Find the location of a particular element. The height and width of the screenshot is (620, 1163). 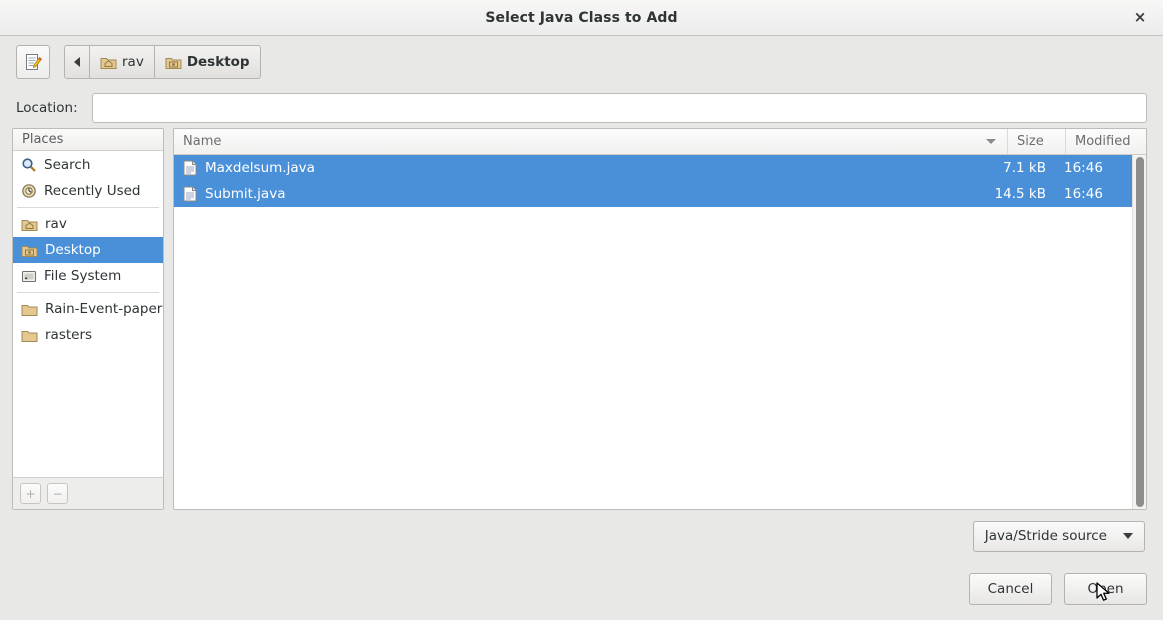

breadcrumb-back-button is located at coordinates (77, 62).